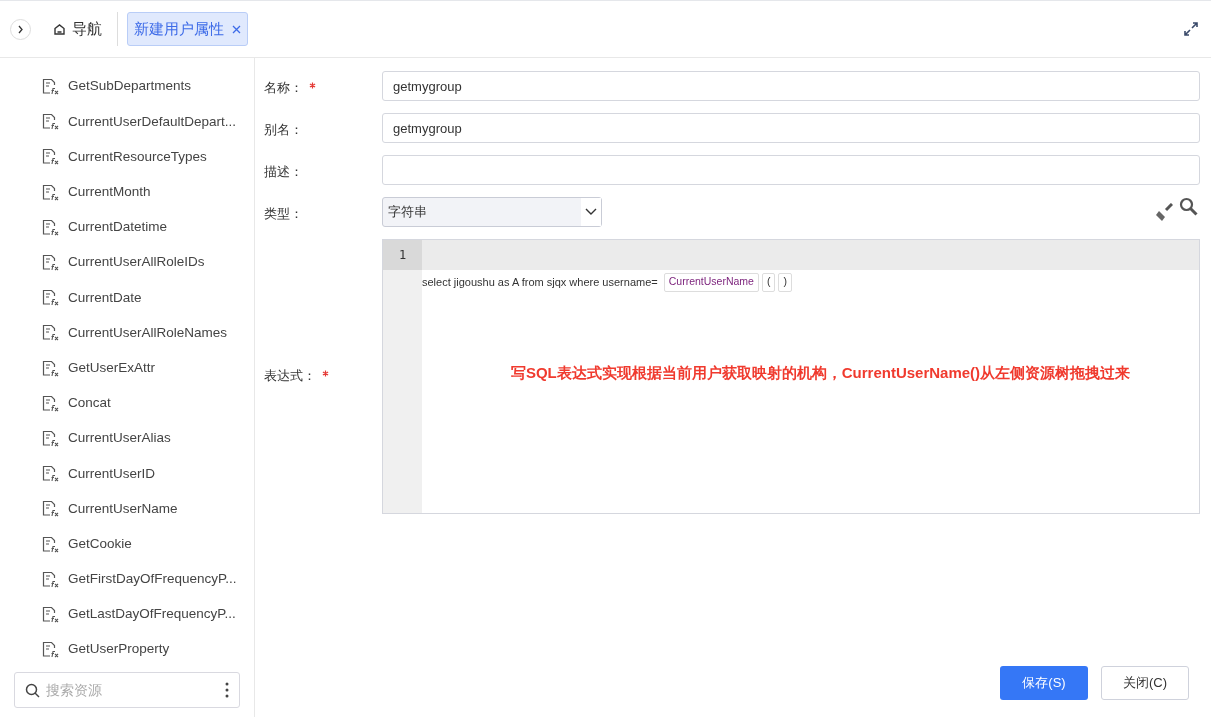  I want to click on tab: 新建用户属性, so click(187, 29).